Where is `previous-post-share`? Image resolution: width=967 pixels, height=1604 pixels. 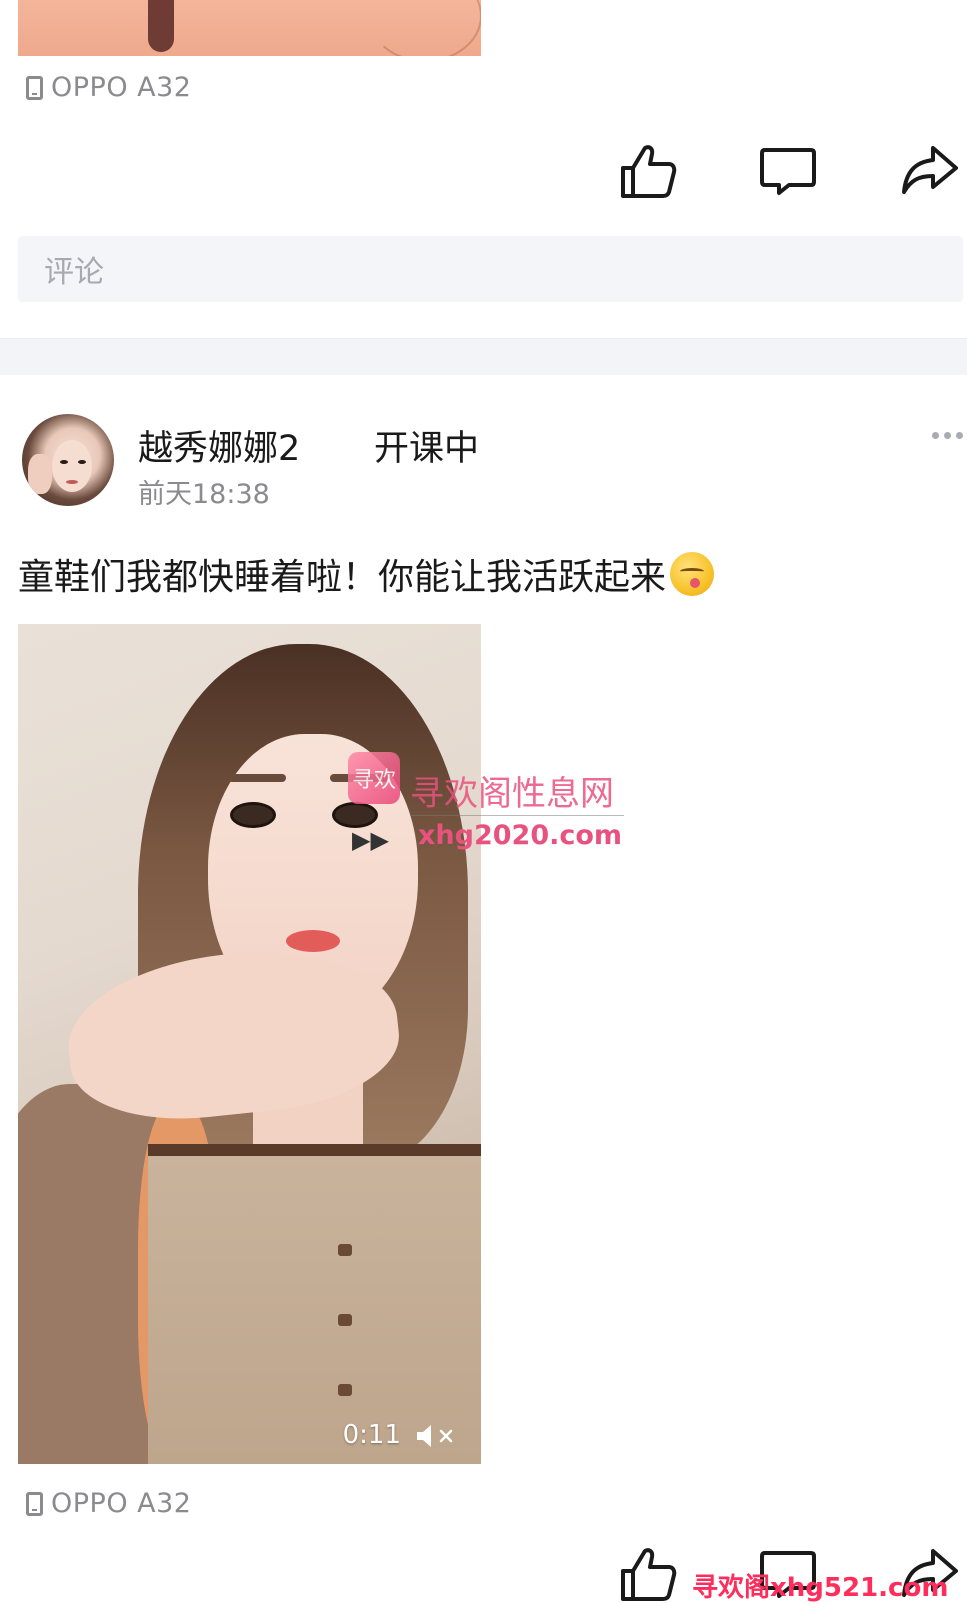 previous-post-share is located at coordinates (930, 171).